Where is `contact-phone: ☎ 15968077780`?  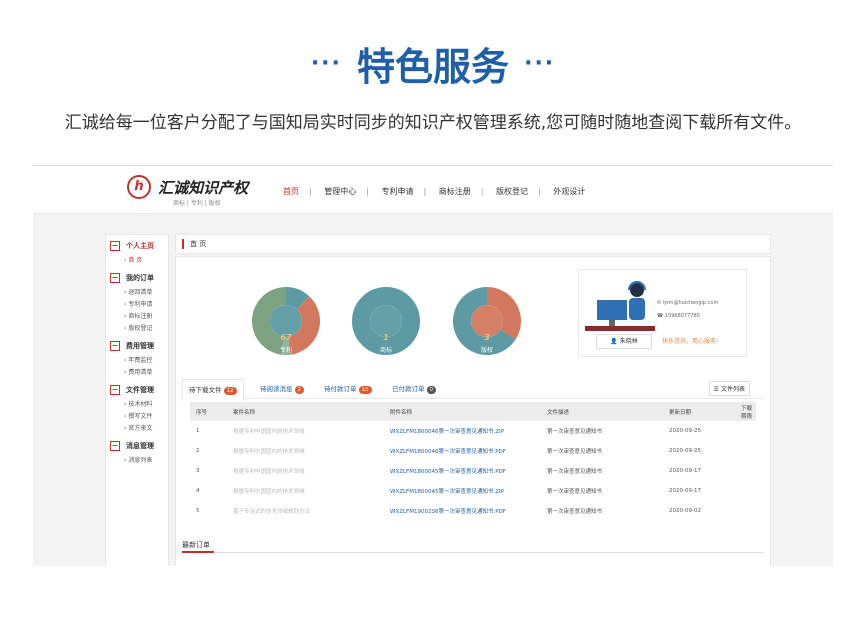
contact-phone: ☎ 15968077780 is located at coordinates (678, 316).